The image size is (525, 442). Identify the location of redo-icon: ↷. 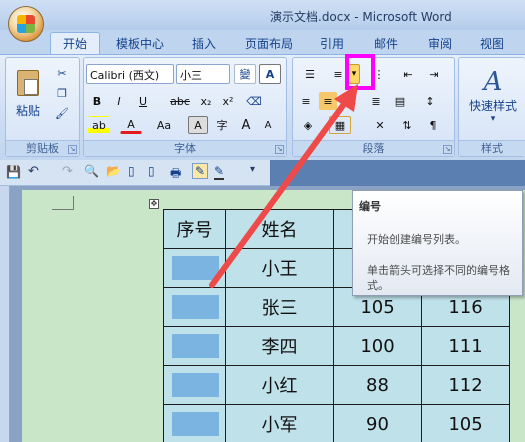
(67, 171).